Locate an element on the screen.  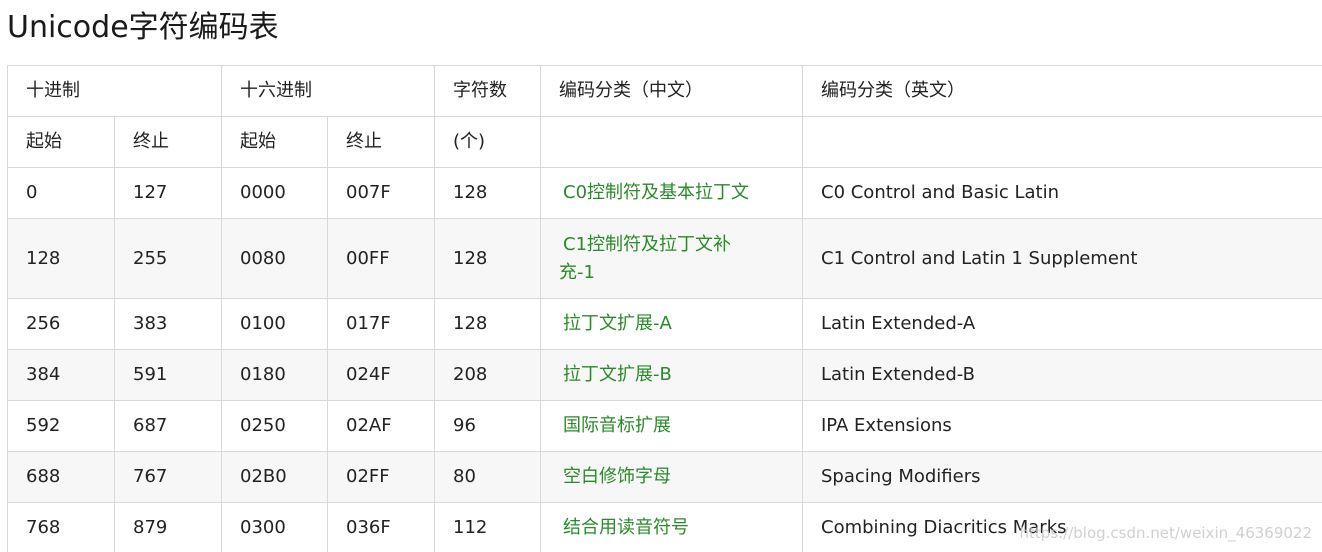
dec-start-cell: 0 is located at coordinates (61, 193).